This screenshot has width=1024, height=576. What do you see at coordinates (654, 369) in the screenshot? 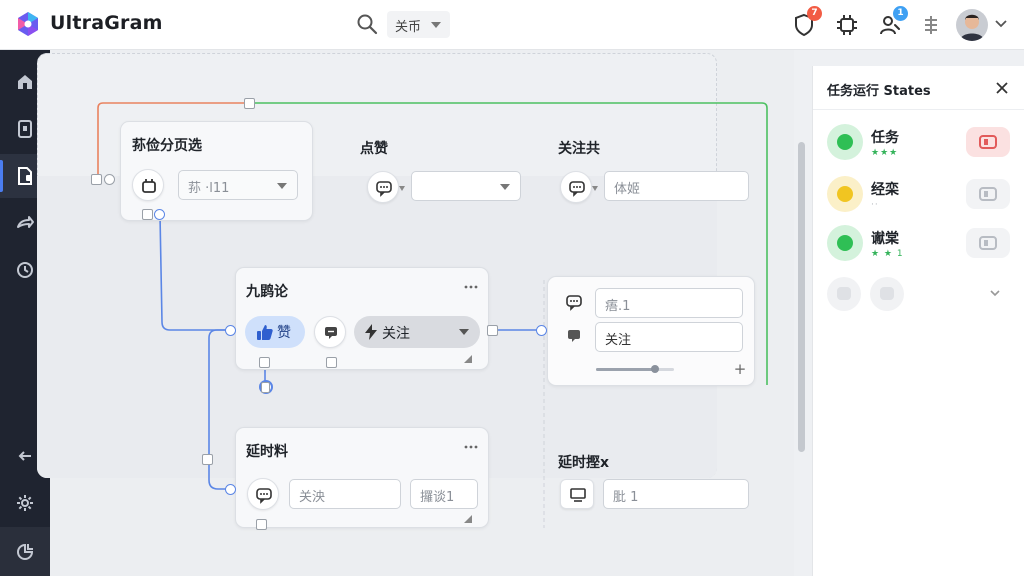
I see `output-slider-knob` at bounding box center [654, 369].